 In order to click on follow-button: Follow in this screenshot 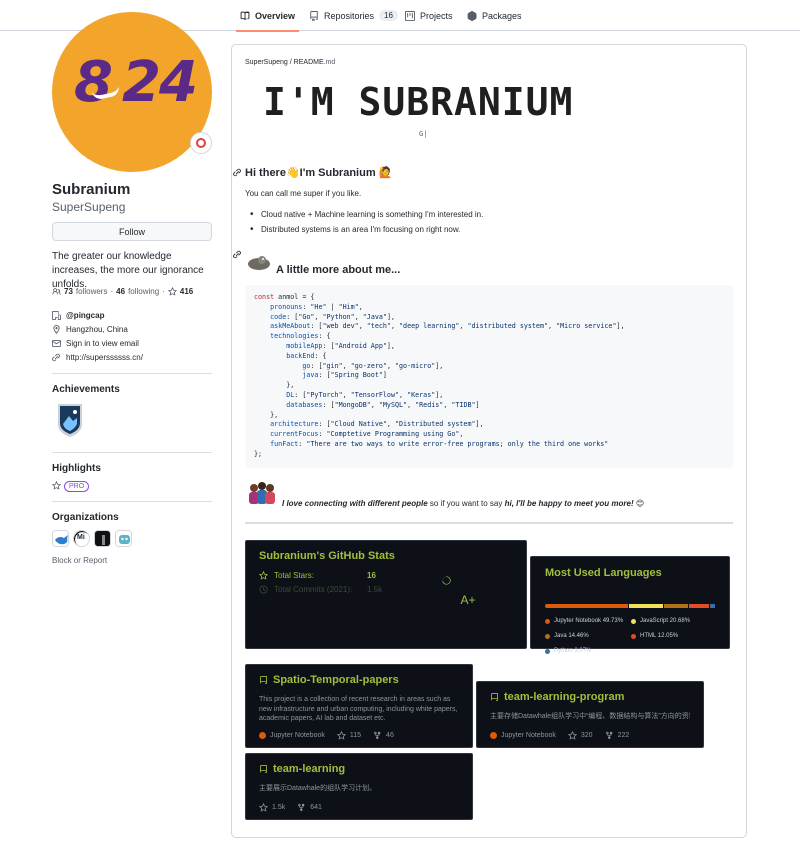, I will do `click(132, 231)`.